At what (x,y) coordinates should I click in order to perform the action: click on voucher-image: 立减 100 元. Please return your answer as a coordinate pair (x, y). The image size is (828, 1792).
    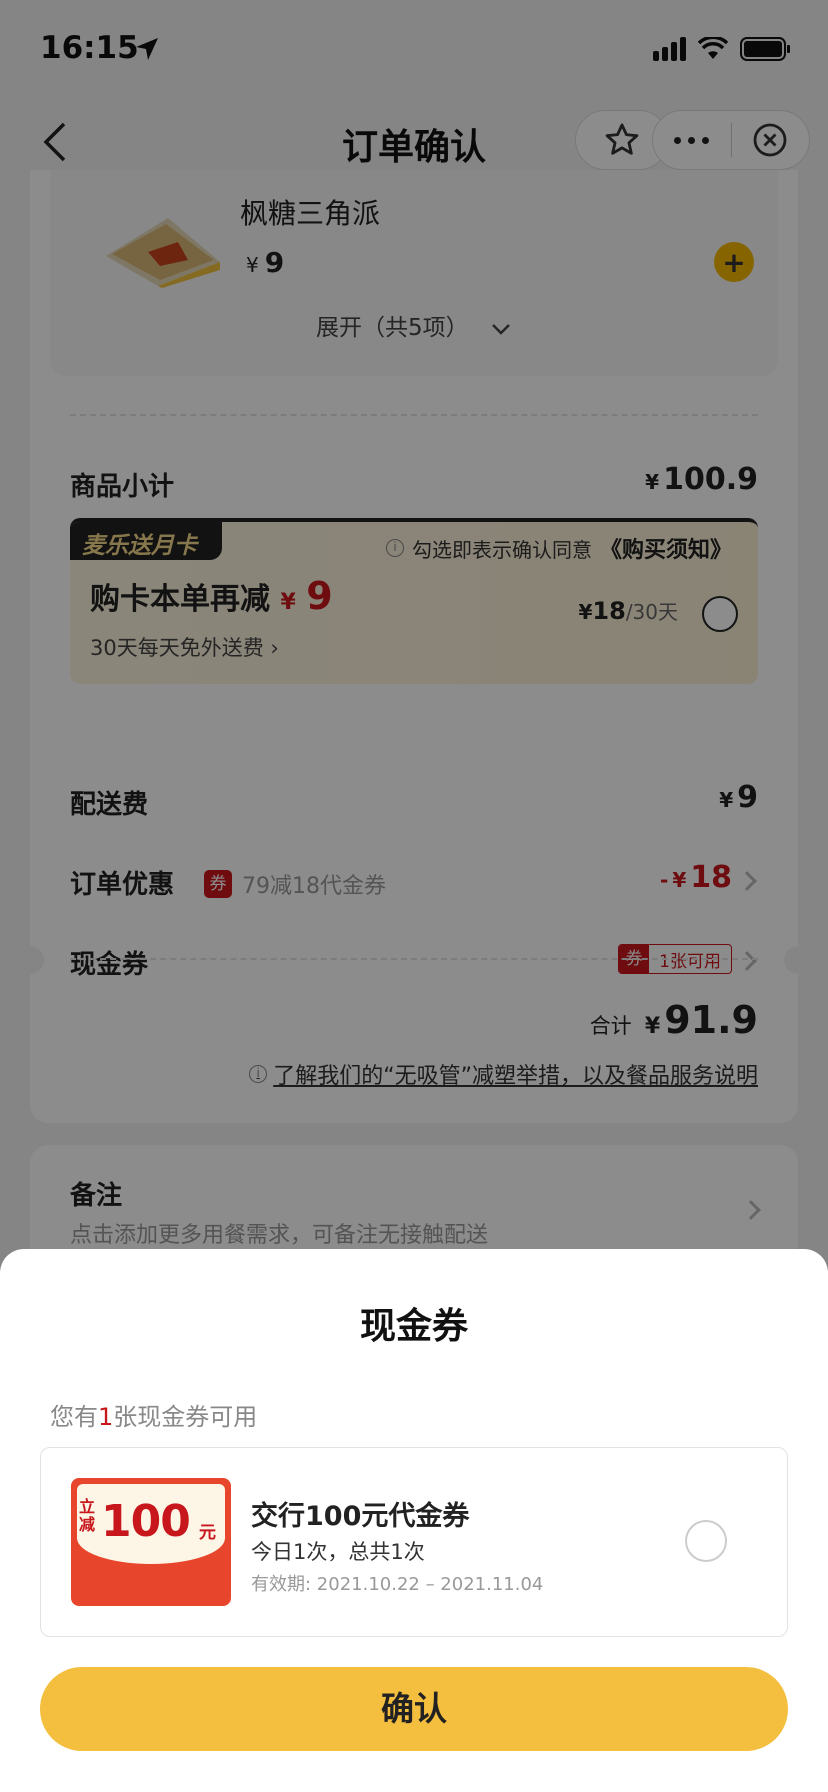
    Looking at the image, I should click on (151, 1542).